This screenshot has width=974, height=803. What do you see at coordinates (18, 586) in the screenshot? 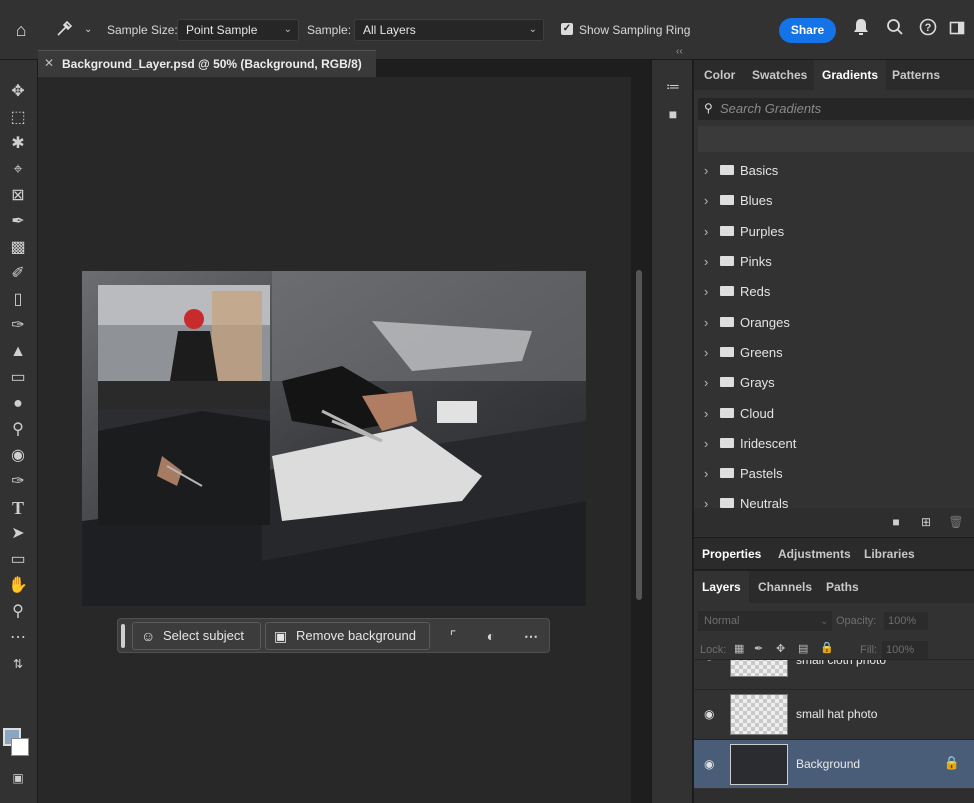
I see `hand-tool-icon: ✋` at bounding box center [18, 586].